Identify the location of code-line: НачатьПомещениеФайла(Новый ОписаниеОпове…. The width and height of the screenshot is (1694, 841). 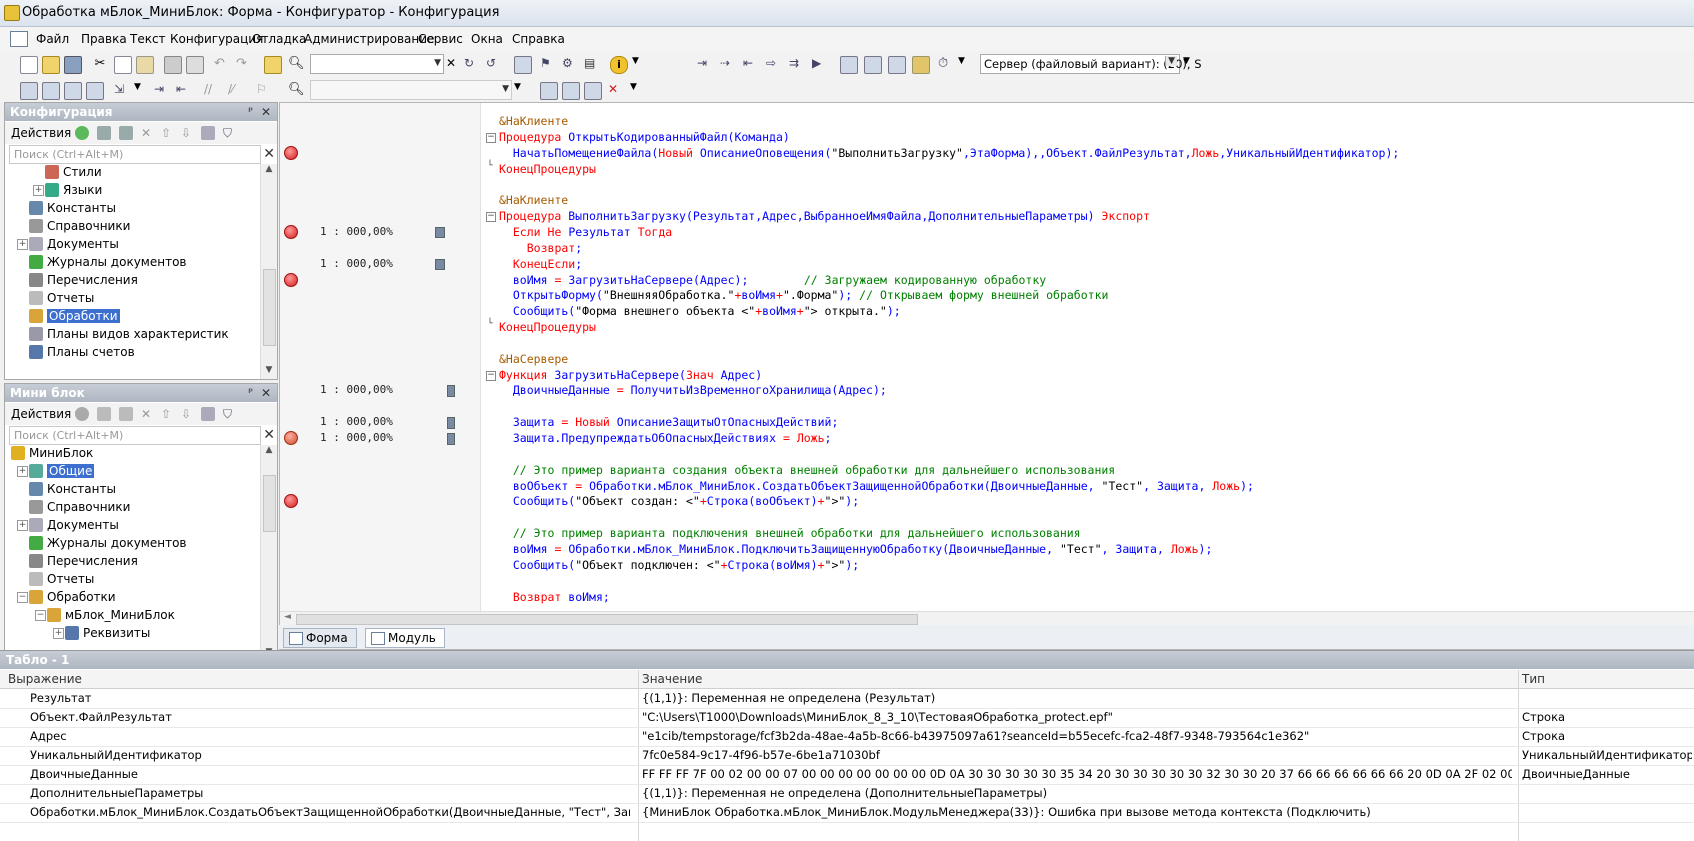
(949, 153).